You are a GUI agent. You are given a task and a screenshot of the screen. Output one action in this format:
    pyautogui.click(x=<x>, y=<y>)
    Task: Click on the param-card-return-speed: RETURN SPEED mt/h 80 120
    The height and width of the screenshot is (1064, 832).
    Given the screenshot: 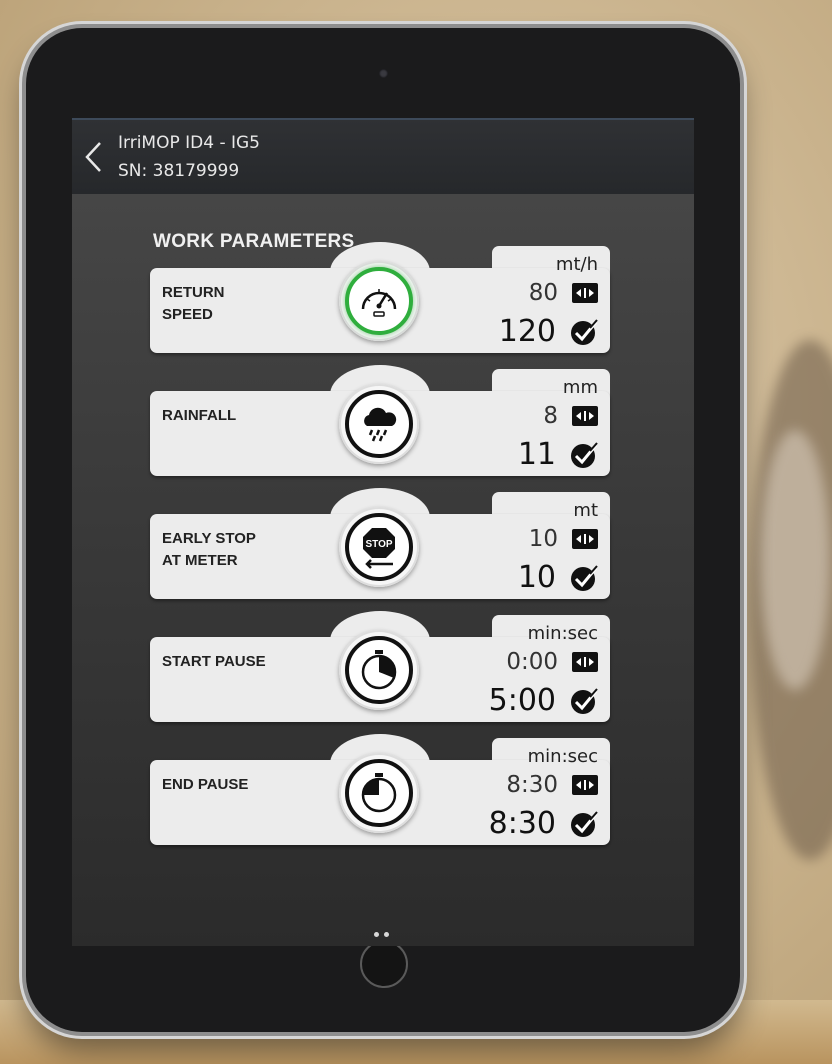 What is the action you would take?
    pyautogui.click(x=380, y=297)
    